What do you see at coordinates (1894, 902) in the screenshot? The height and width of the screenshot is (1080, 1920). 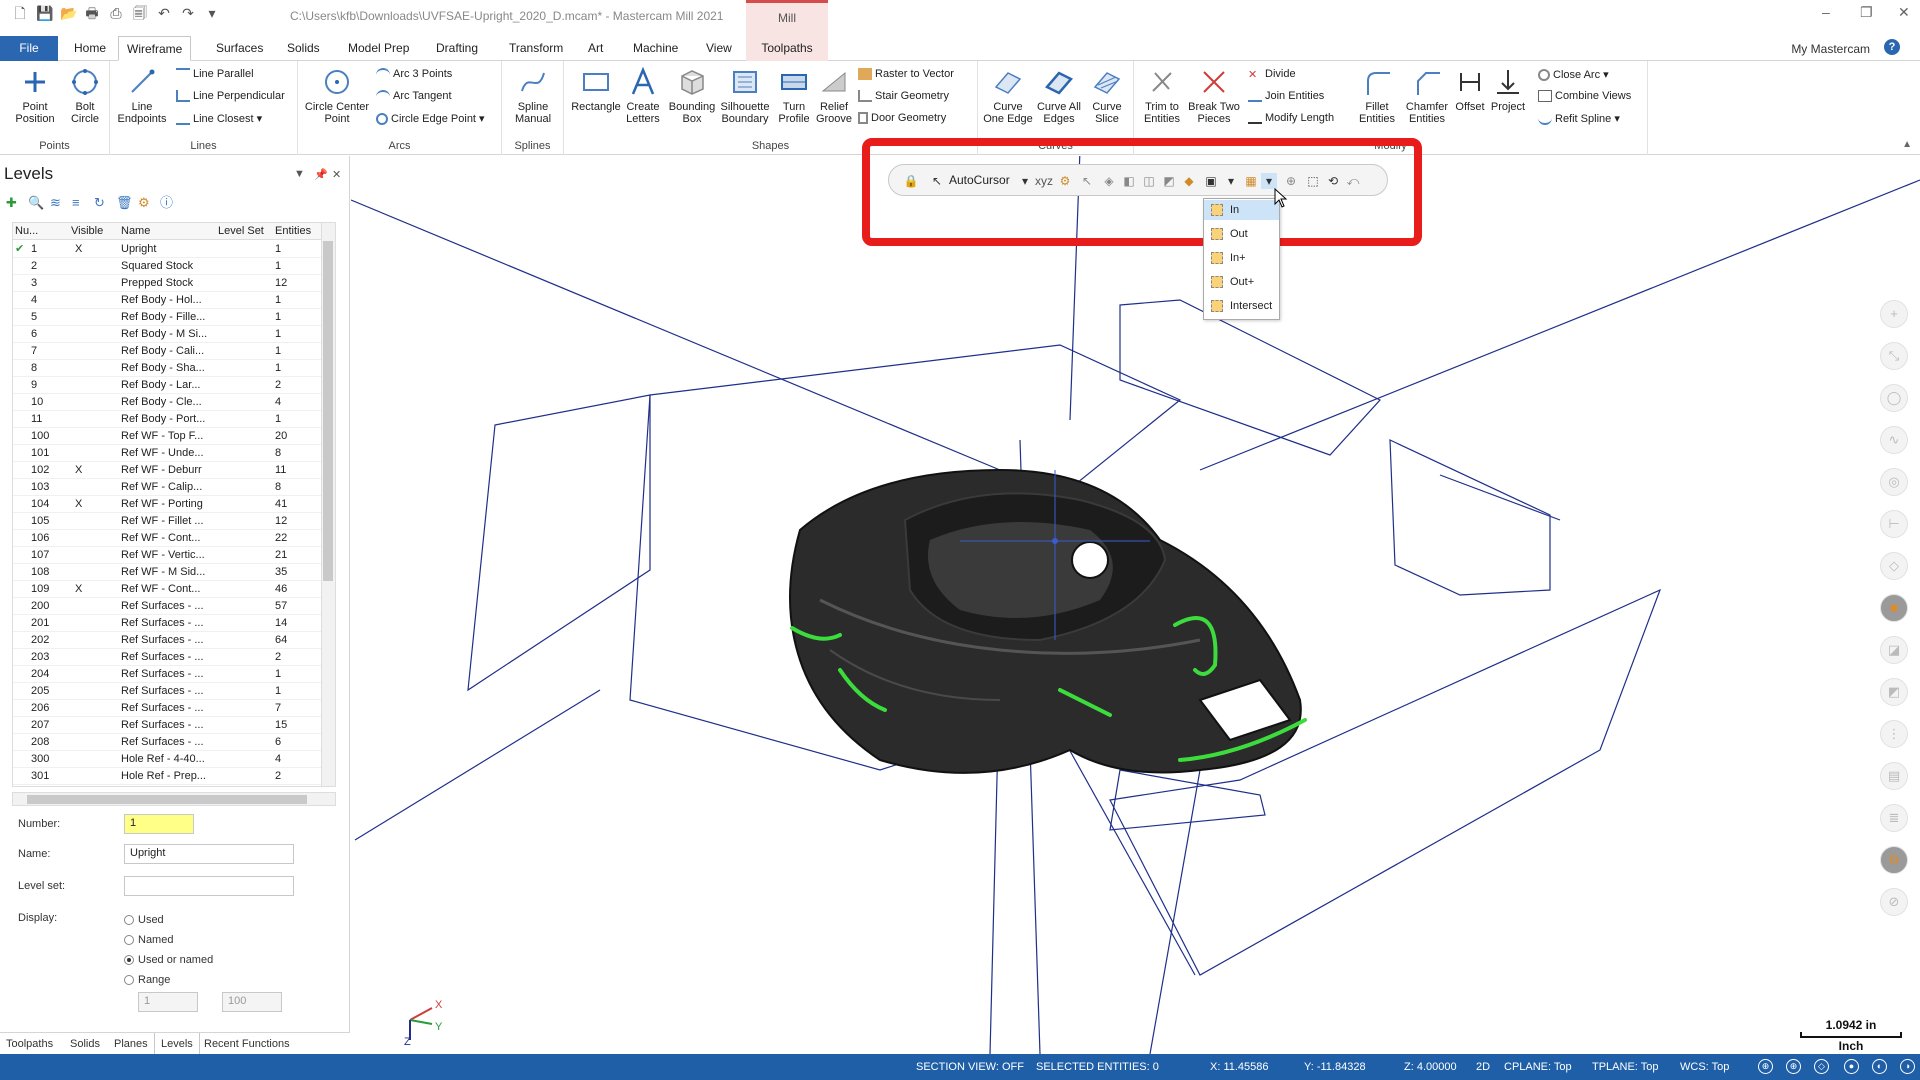 I see `cancel-view-icon: ⊘` at bounding box center [1894, 902].